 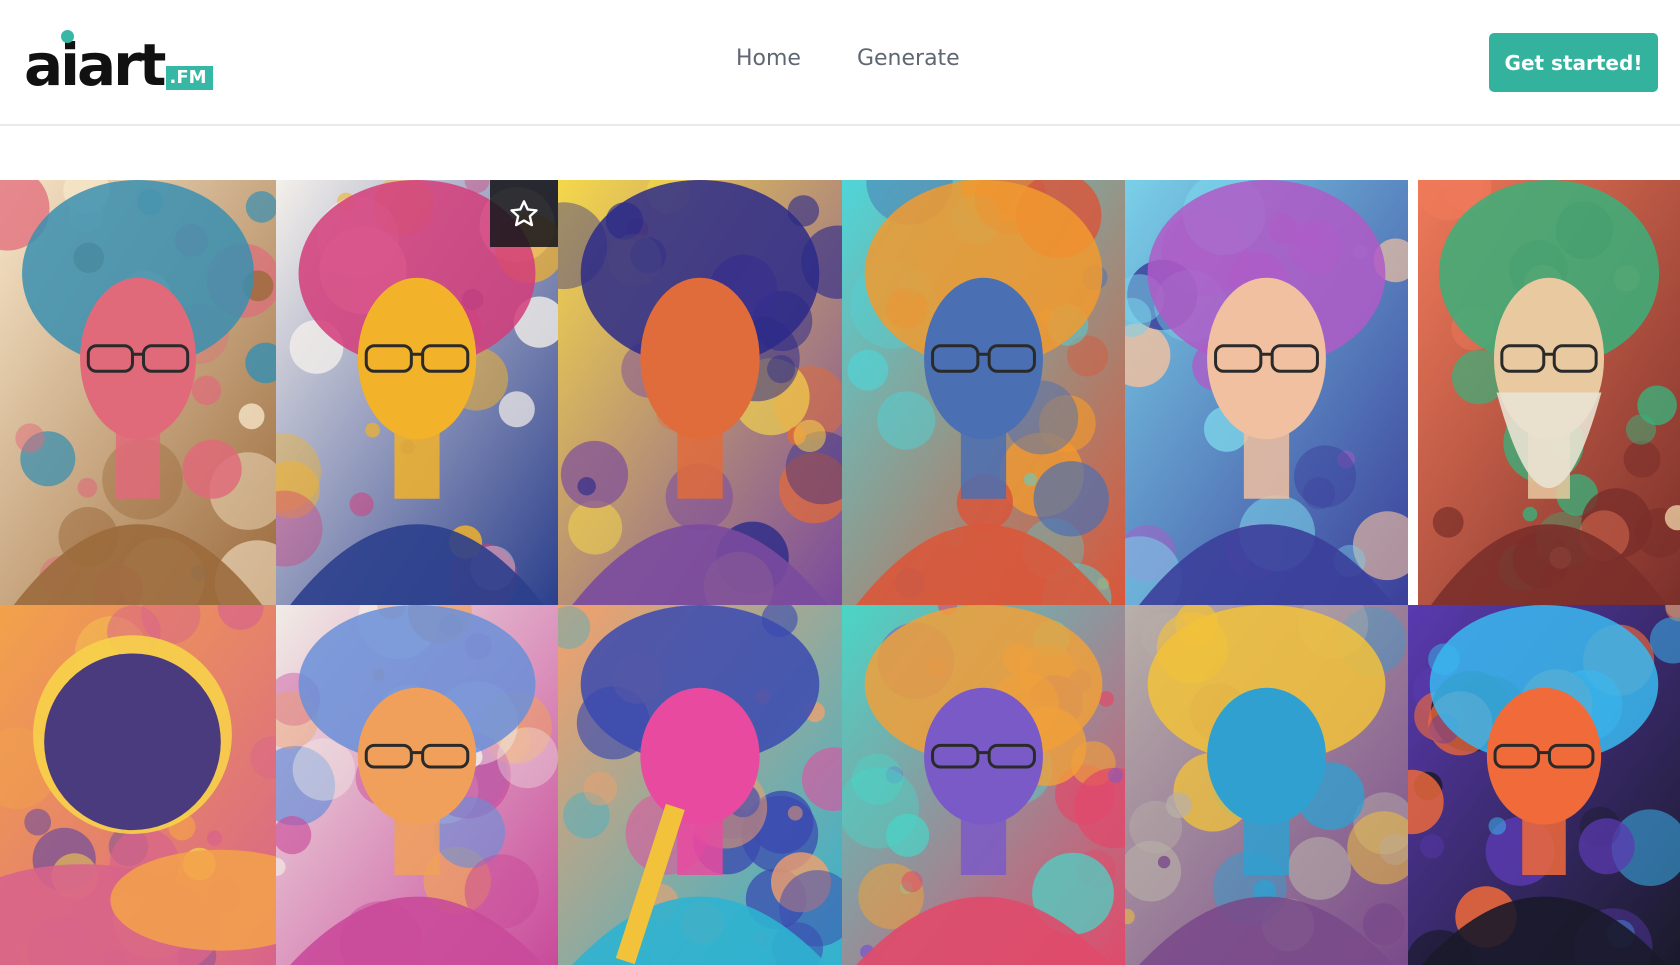 What do you see at coordinates (67, 36) in the screenshot?
I see `logo-dot-icon` at bounding box center [67, 36].